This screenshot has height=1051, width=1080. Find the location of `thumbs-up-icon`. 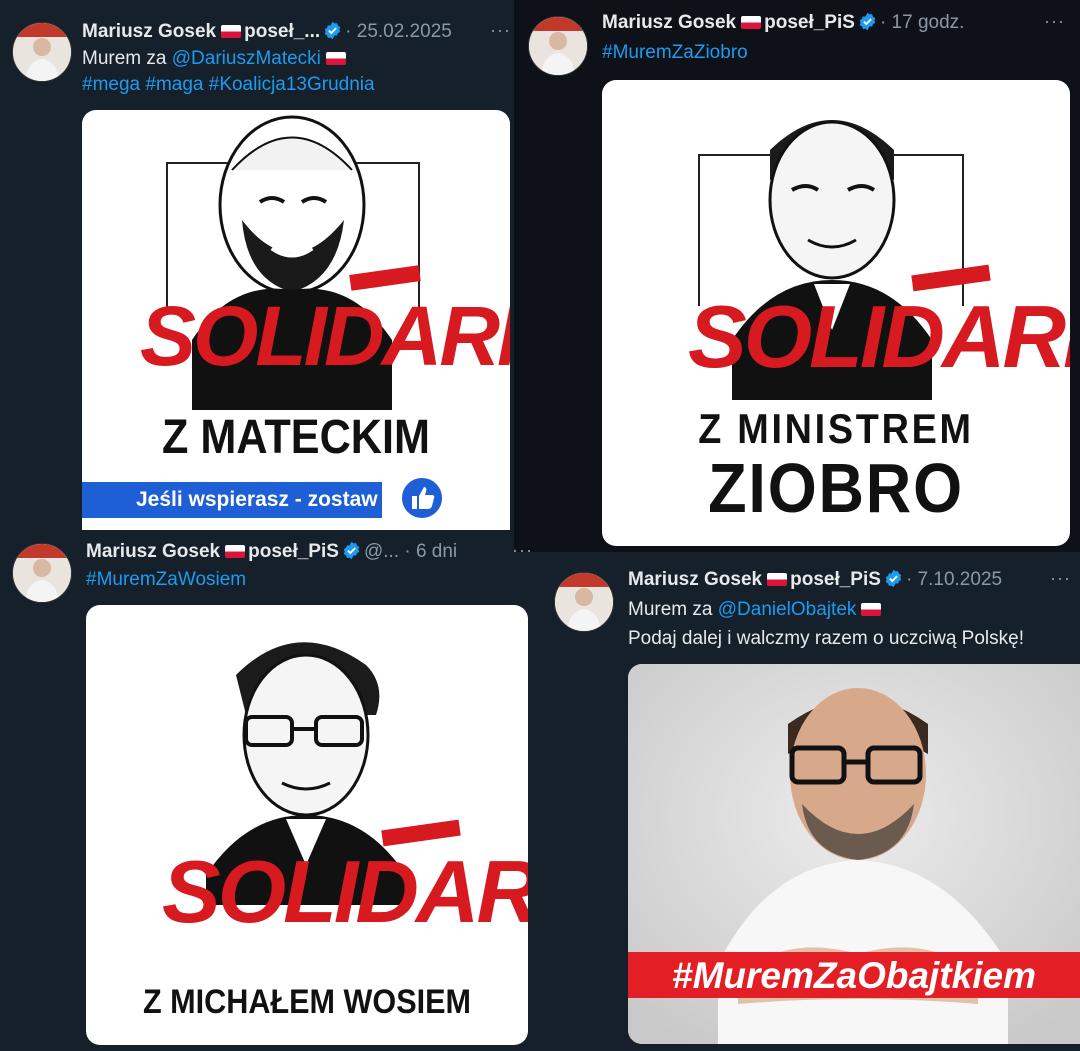

thumbs-up-icon is located at coordinates (422, 498).